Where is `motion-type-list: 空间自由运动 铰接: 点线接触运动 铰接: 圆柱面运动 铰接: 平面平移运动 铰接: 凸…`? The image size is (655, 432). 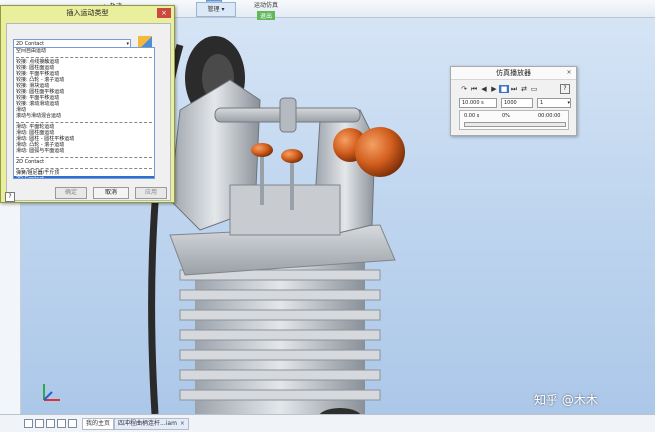
motion-type-list: 空间自由运动 铰接: 点线接触运动 铰接: 圆柱面运动 铰接: 平面平移运动 铰接: 凸… is located at coordinates (84, 113).